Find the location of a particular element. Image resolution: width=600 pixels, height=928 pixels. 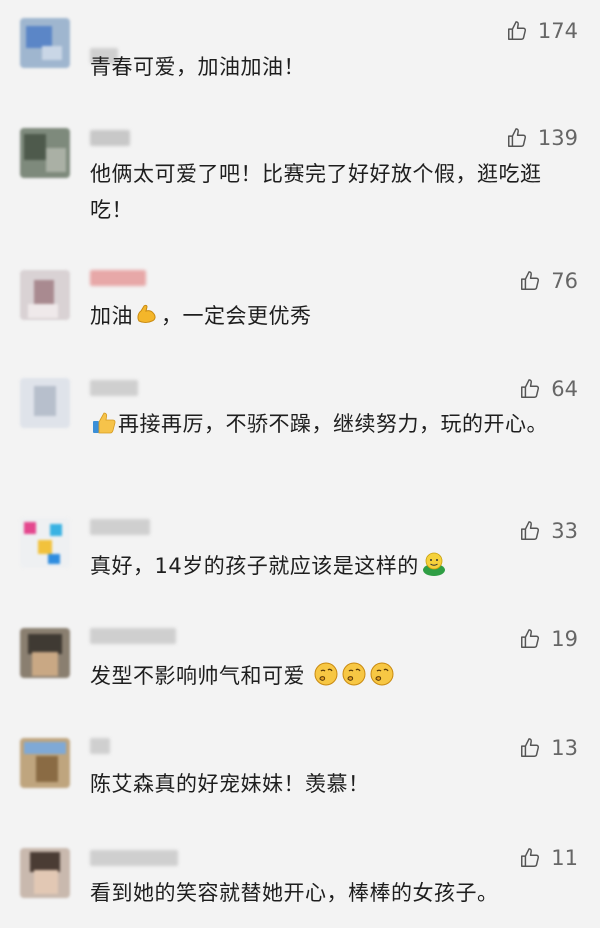

comment-text-content: 再接再厉，不骄不躁，继续努力，玩的开心。 is located at coordinates (333, 424).